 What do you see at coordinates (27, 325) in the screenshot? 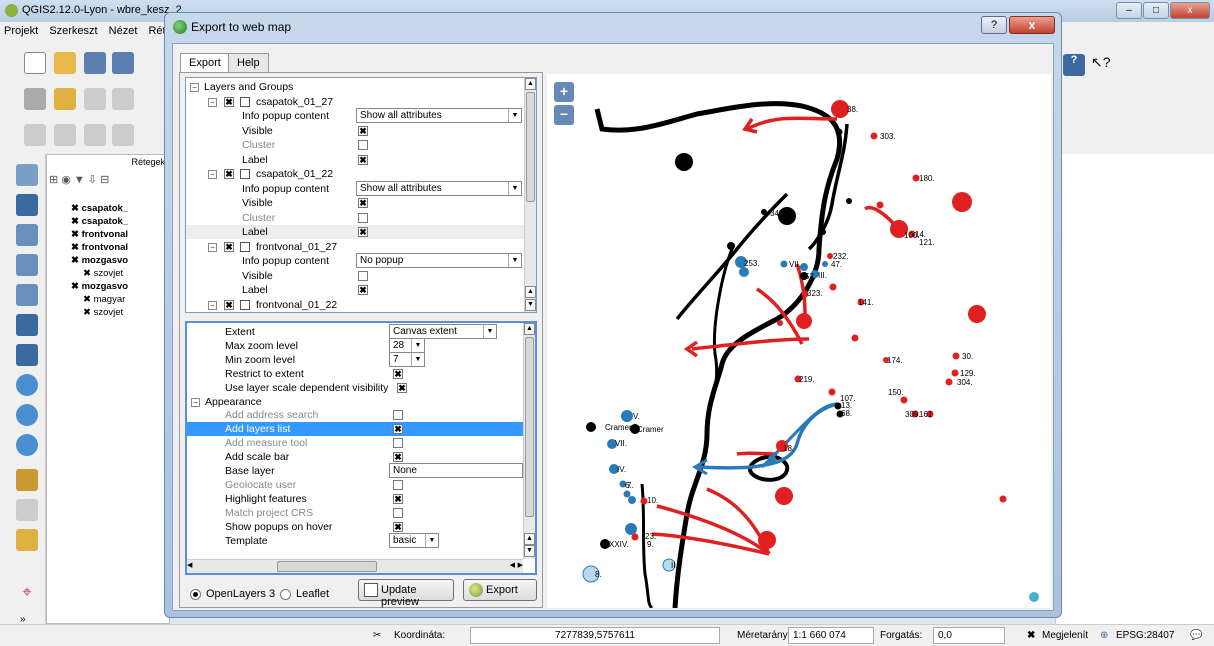
I see `add-oracle-icon` at bounding box center [27, 325].